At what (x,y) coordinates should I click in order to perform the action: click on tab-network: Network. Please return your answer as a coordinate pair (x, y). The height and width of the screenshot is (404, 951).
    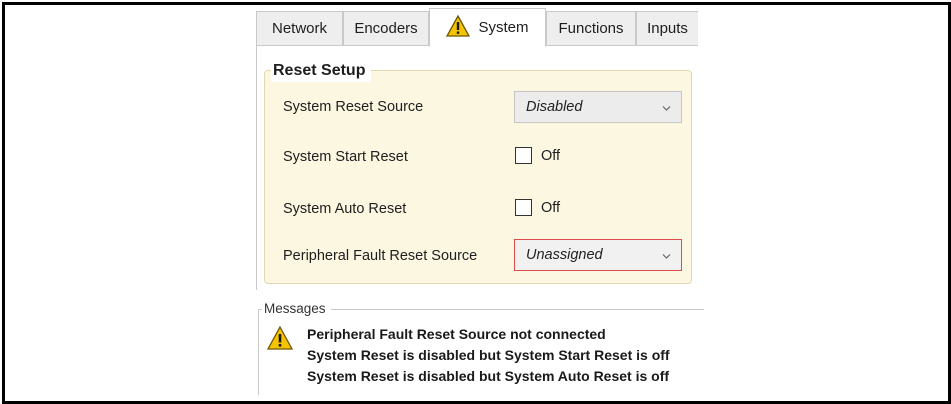
    Looking at the image, I should click on (299, 28).